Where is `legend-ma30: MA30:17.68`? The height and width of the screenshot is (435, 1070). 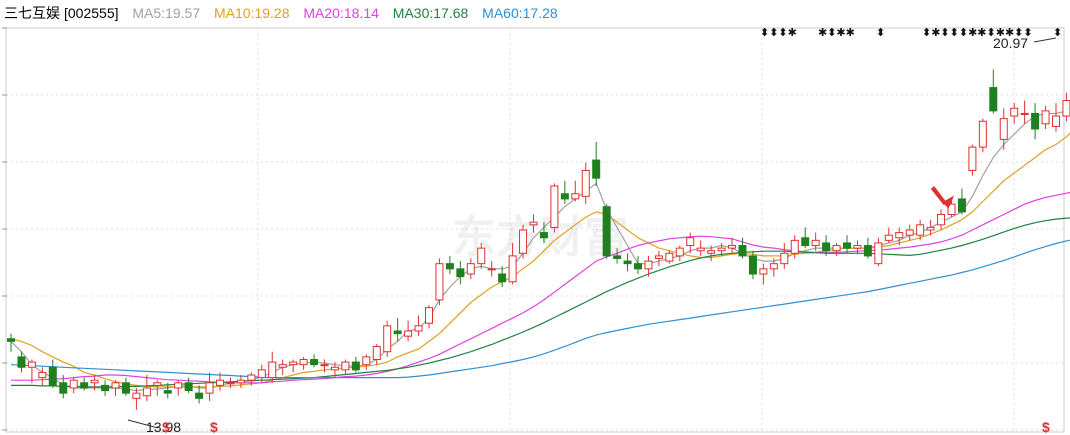 legend-ma30: MA30:17.68 is located at coordinates (430, 13).